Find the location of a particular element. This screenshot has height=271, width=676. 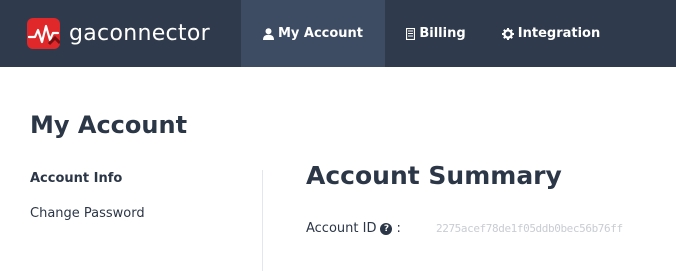

brand-name: gaconnector is located at coordinates (139, 33).